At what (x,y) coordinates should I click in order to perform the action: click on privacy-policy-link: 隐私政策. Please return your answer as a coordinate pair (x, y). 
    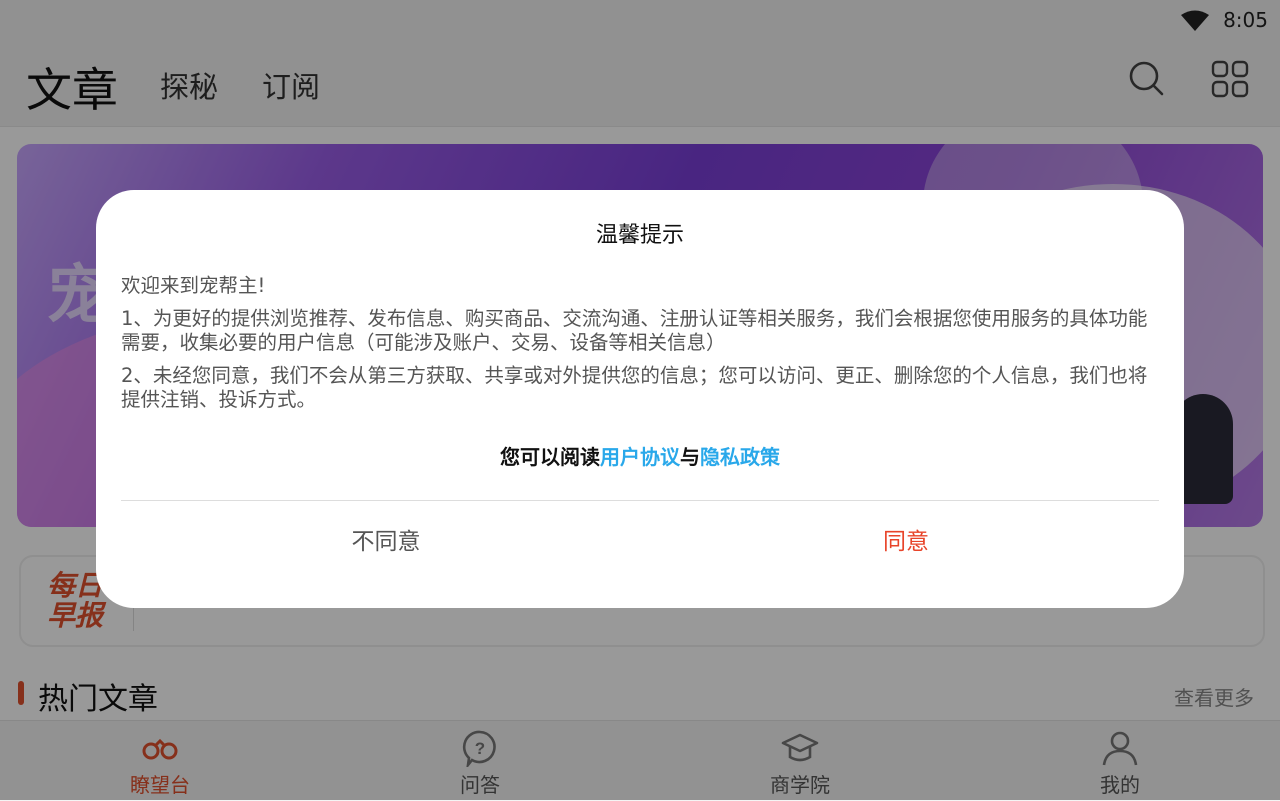
    Looking at the image, I should click on (740, 457).